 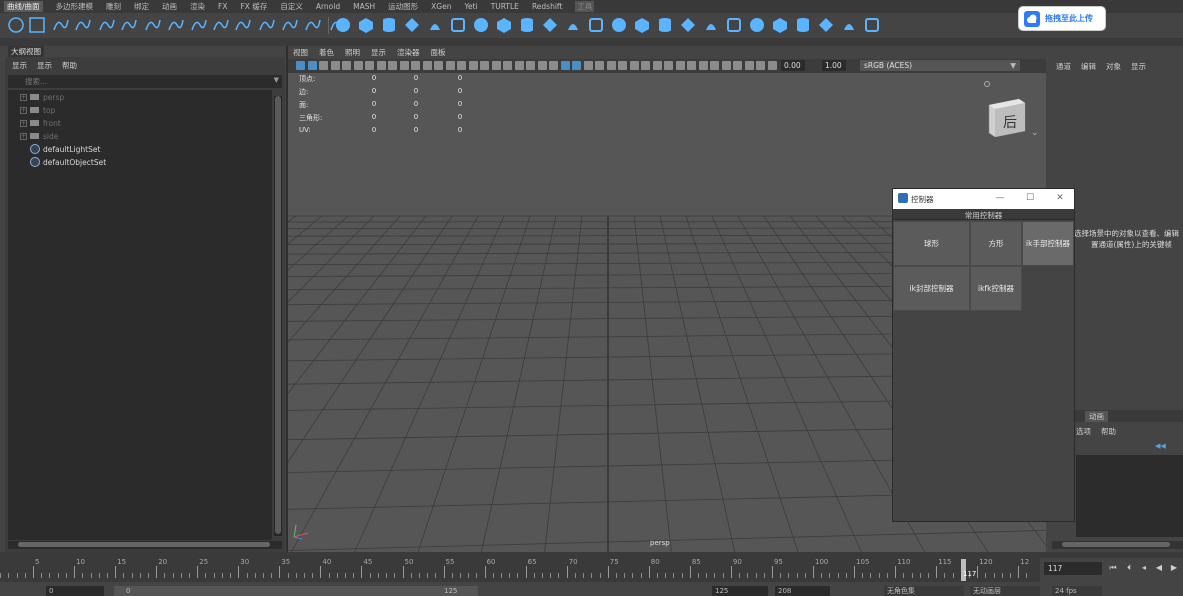 What do you see at coordinates (75, 6) in the screenshot?
I see `shelf-tab: 多边形建模` at bounding box center [75, 6].